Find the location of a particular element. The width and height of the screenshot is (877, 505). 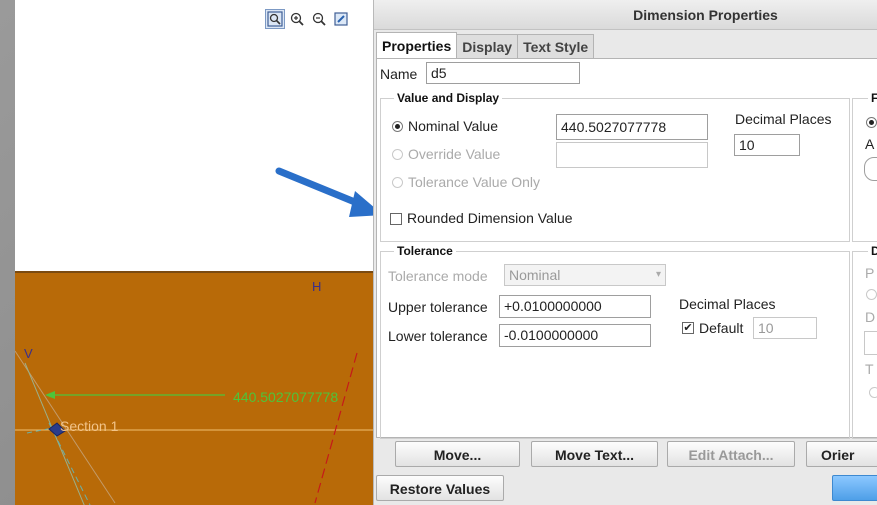

dual-t-label: T is located at coordinates (869, 369).